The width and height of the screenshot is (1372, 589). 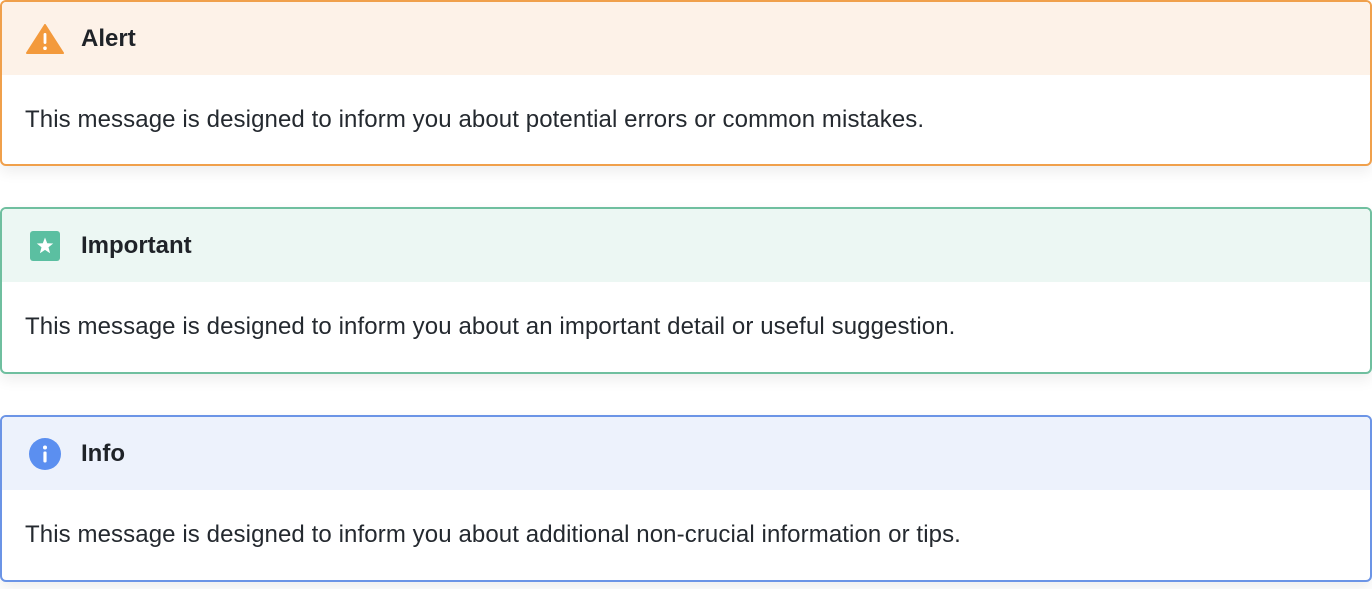 What do you see at coordinates (686, 38) in the screenshot?
I see `alert-callout-header: Alert` at bounding box center [686, 38].